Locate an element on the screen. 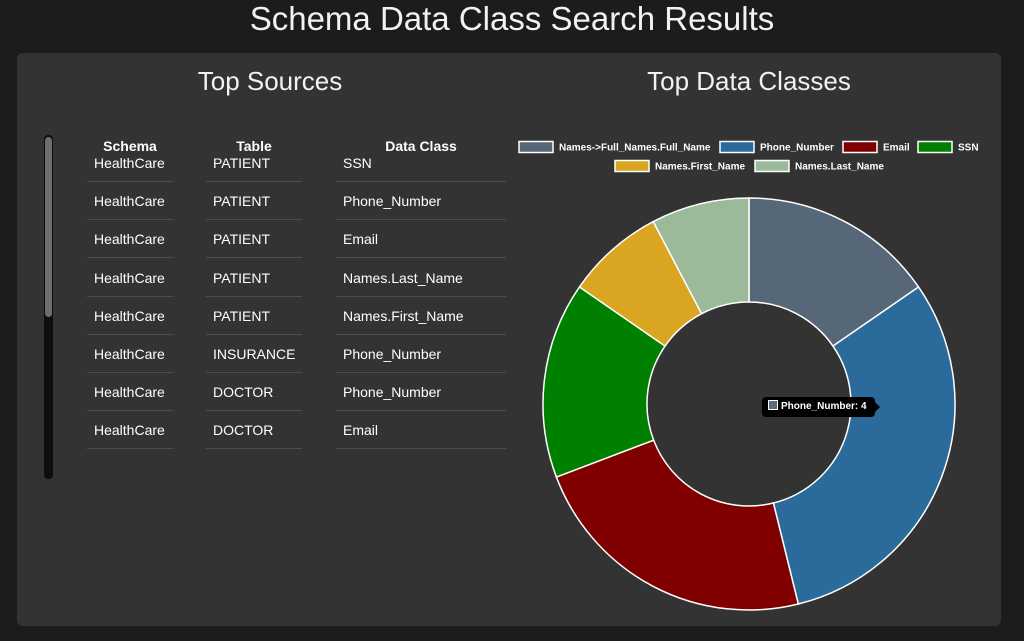 This screenshot has height=641, width=1024. tooltip-label: Phone_Number: 4 is located at coordinates (824, 406).